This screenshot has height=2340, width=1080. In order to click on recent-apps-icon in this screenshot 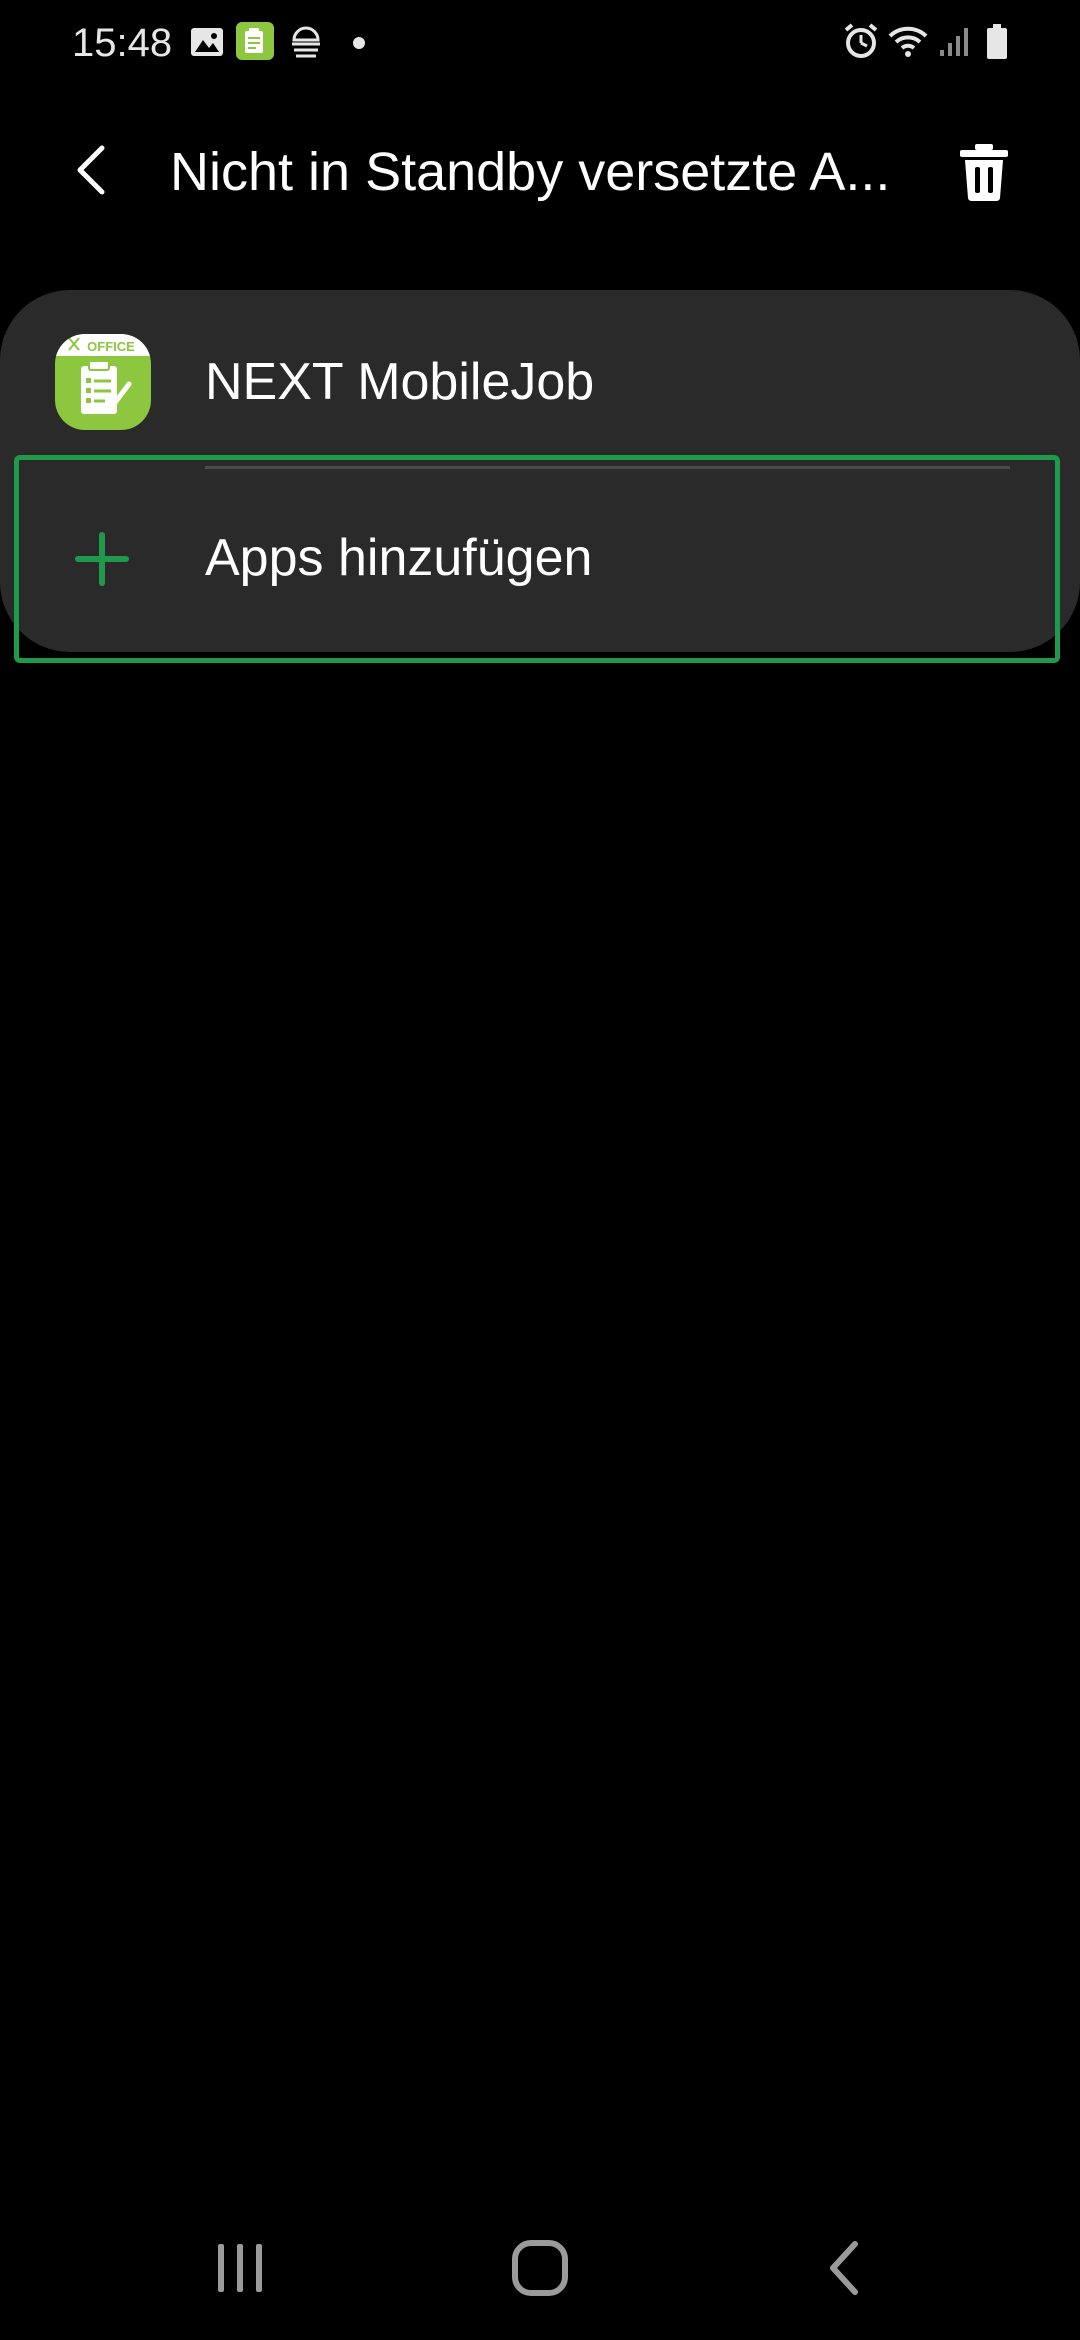, I will do `click(240, 2270)`.